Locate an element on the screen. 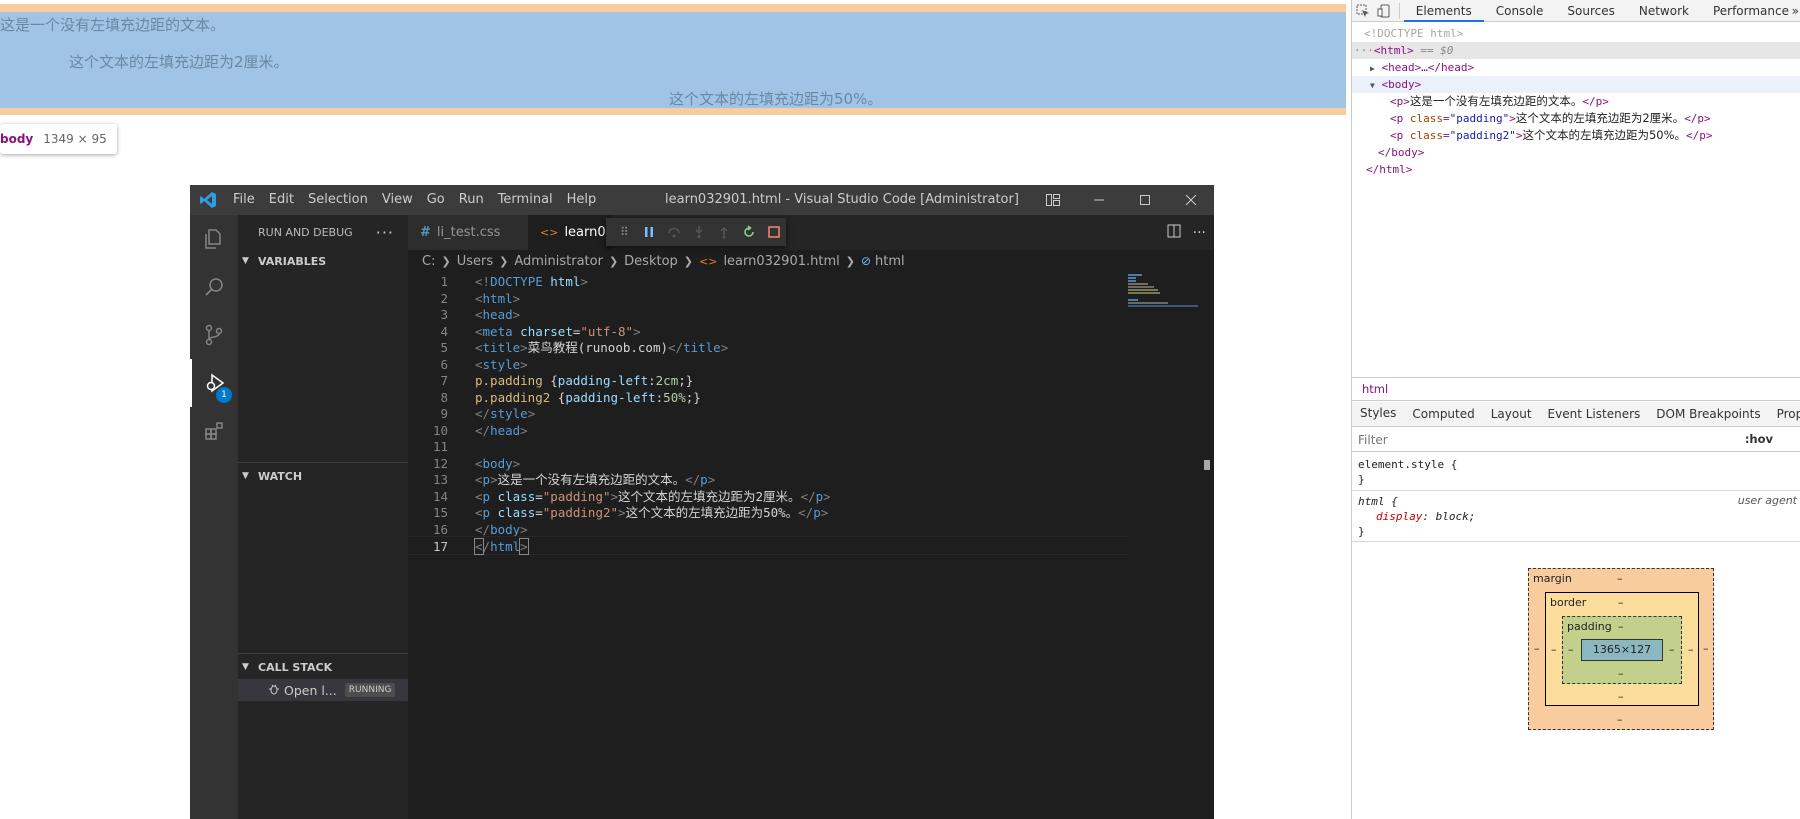  tab-network: Network is located at coordinates (1664, 11).